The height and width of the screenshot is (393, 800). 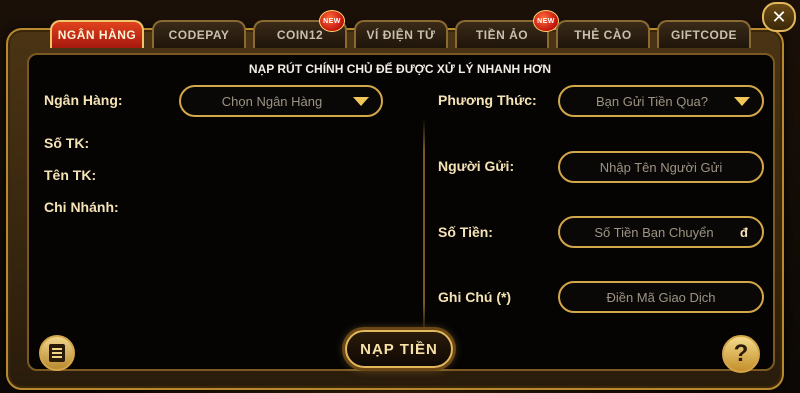 I want to click on method-select-value: Bạn Gửi Tiền Qua?, so click(x=652, y=101).